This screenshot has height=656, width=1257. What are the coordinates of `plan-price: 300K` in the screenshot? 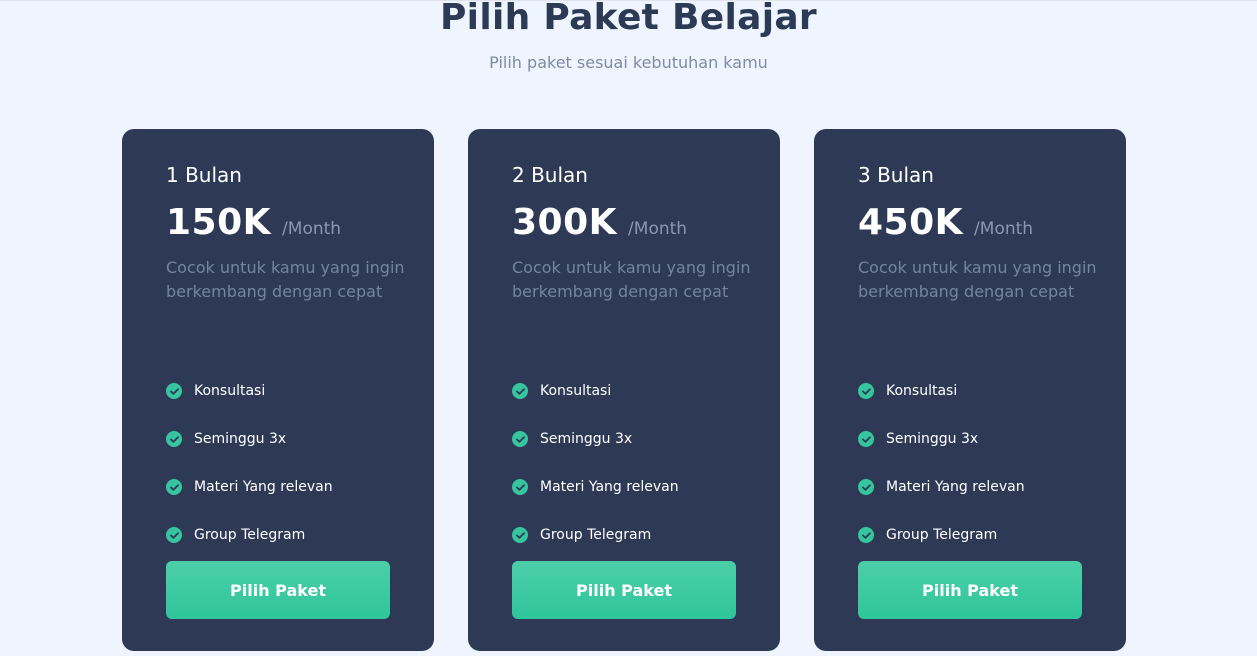 It's located at (565, 222).